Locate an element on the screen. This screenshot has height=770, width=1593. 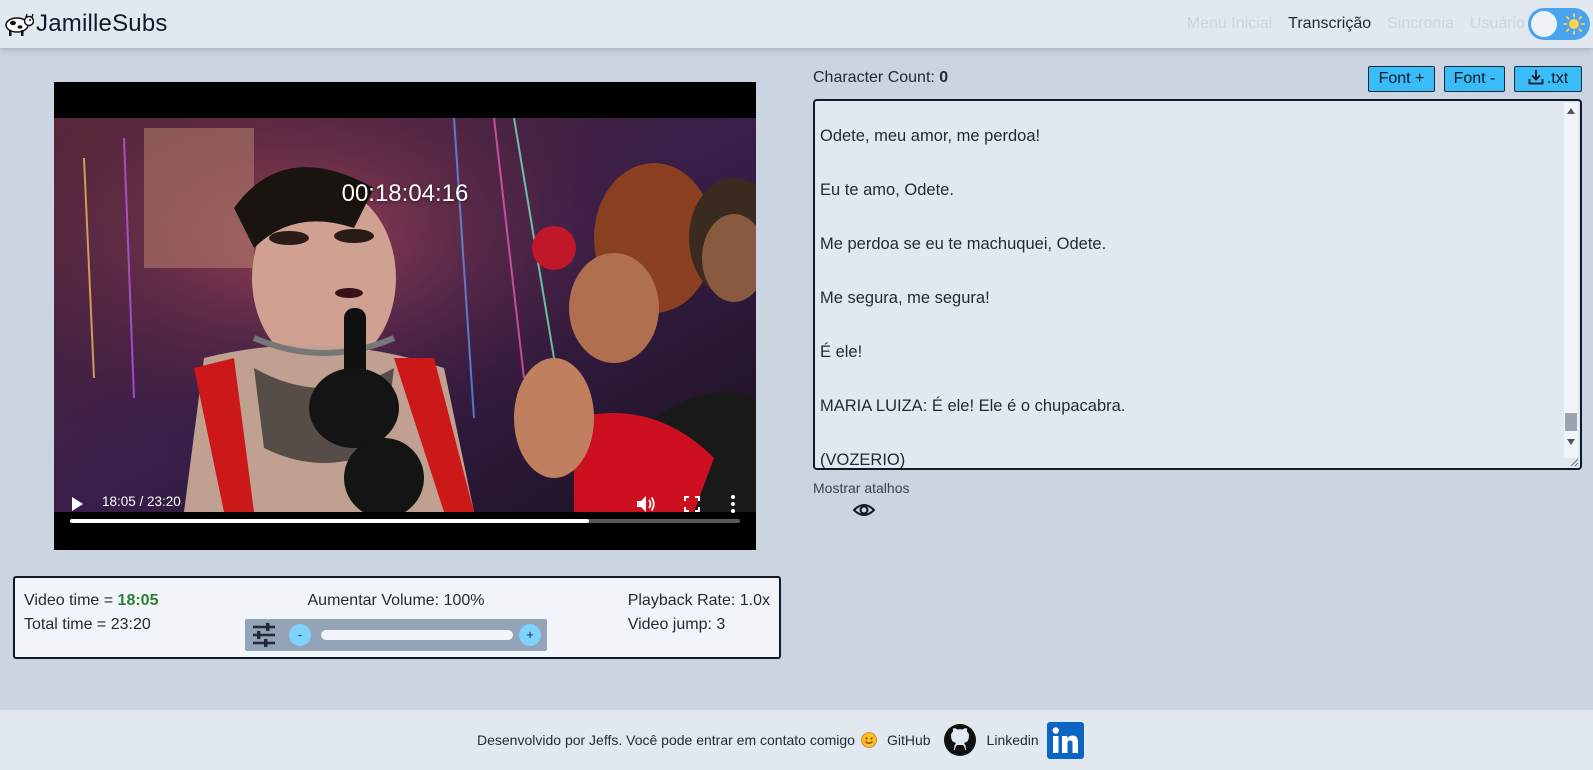
download-icon is located at coordinates (1536, 77).